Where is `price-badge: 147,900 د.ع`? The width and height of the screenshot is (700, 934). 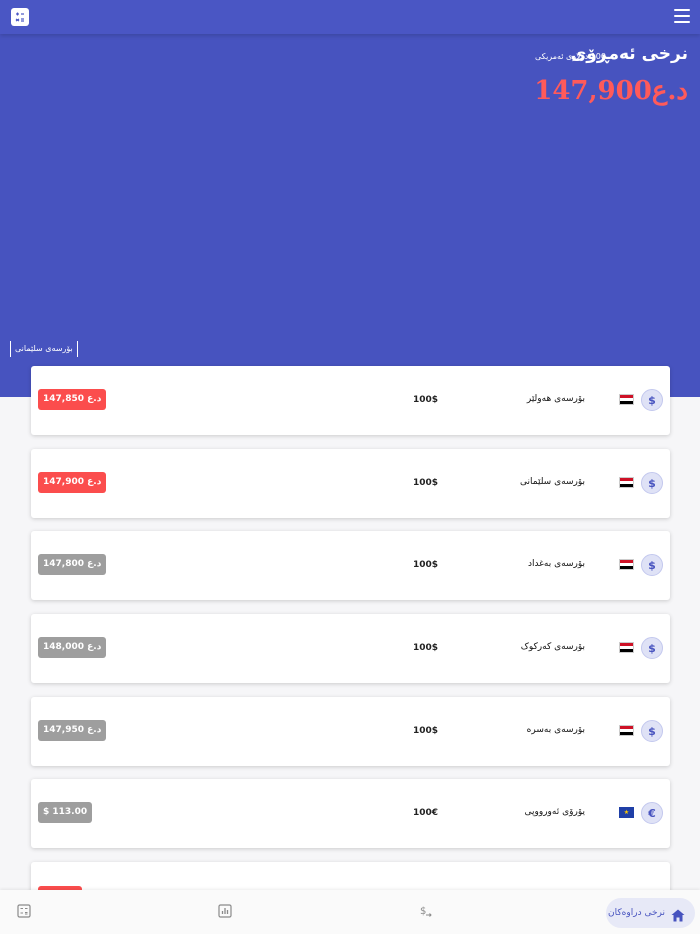
price-badge: 147,900 د.ع is located at coordinates (72, 482).